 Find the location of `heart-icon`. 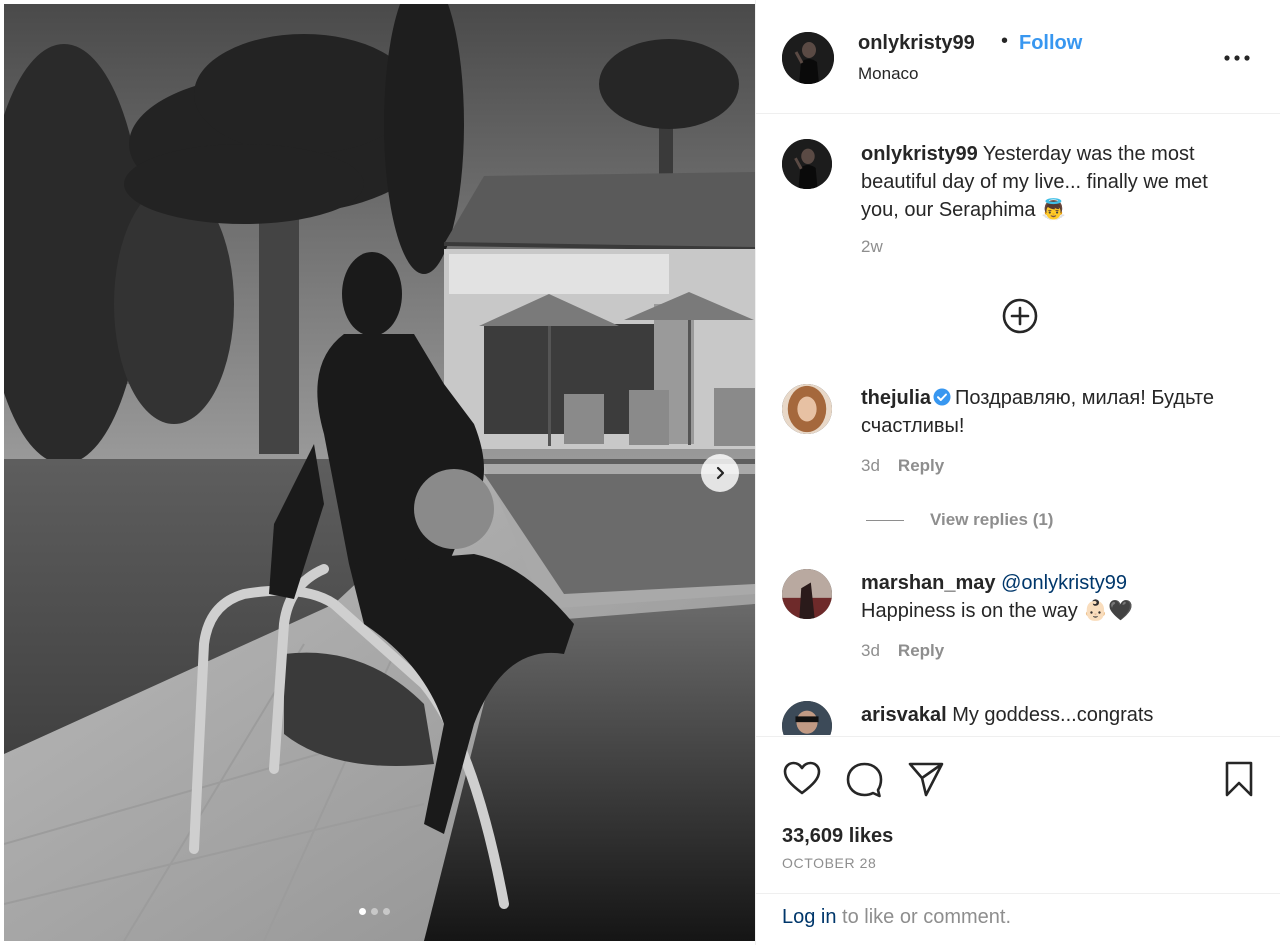

heart-icon is located at coordinates (802, 779).